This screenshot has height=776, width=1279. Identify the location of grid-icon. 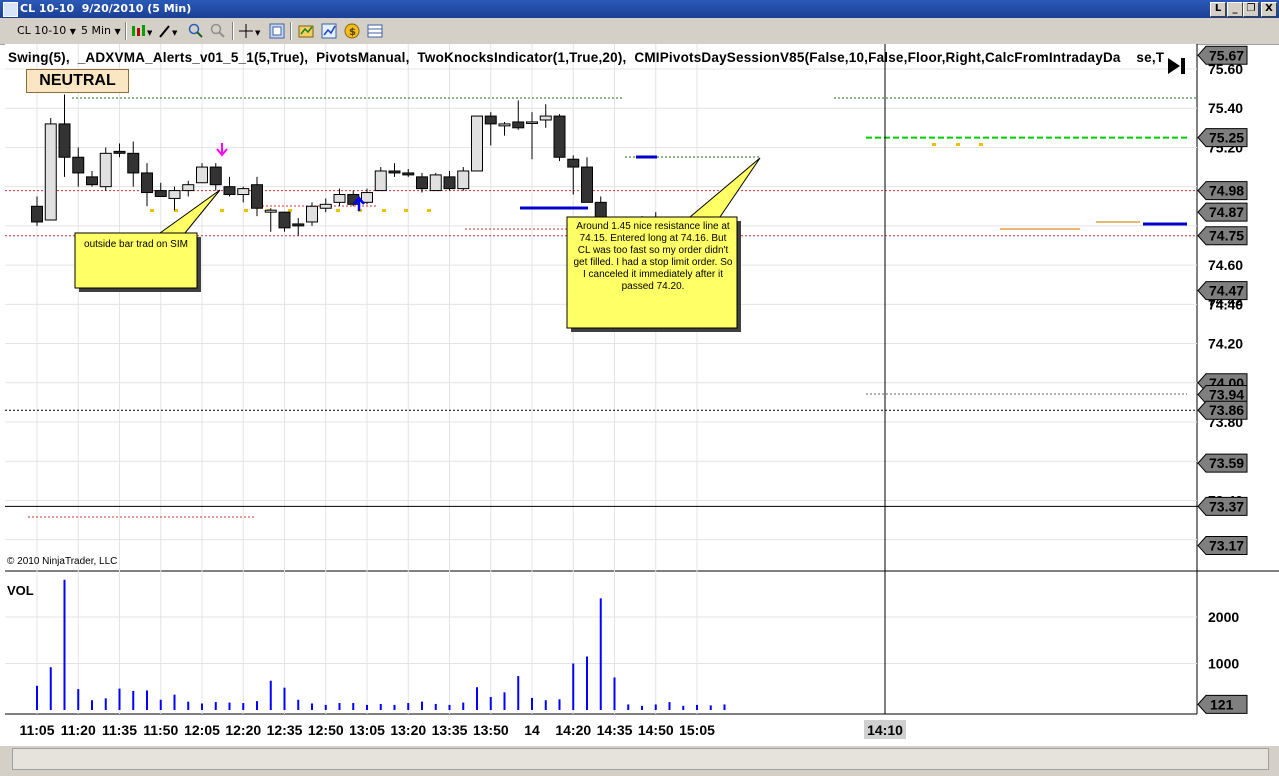
(375, 31).